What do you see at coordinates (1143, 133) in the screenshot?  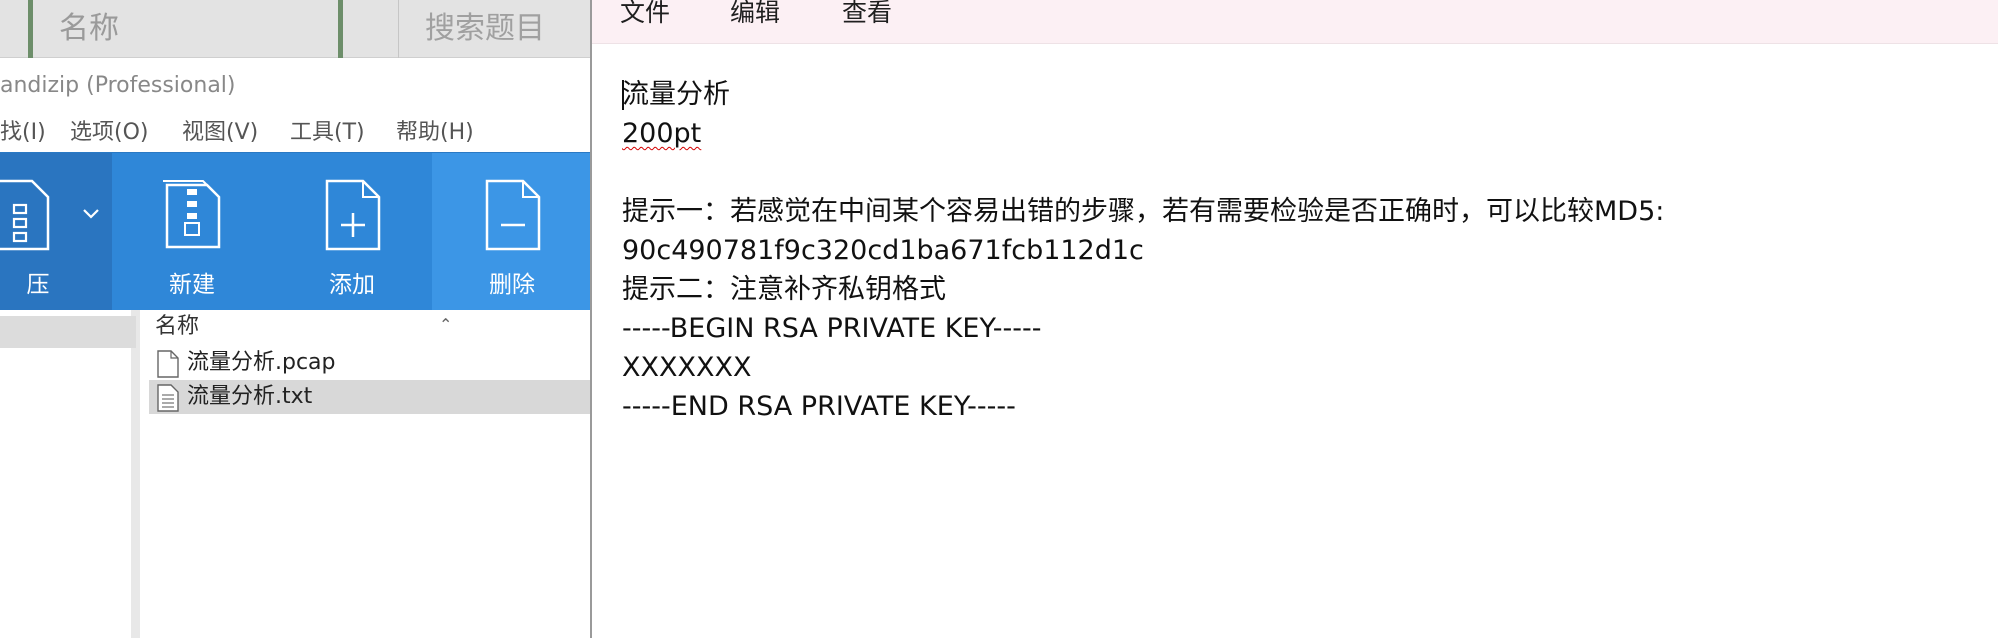 I see `text-line-misspelled: 200pt` at bounding box center [1143, 133].